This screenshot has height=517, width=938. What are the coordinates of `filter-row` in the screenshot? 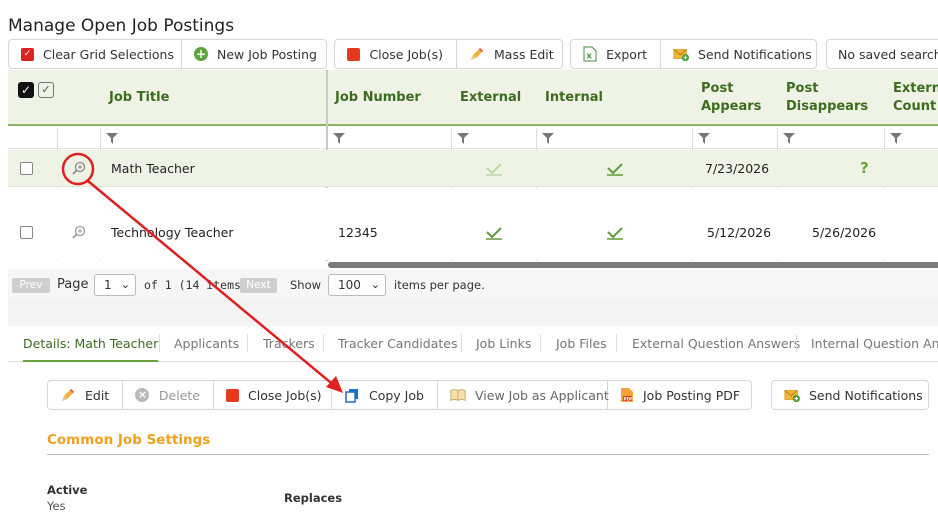 It's located at (473, 138).